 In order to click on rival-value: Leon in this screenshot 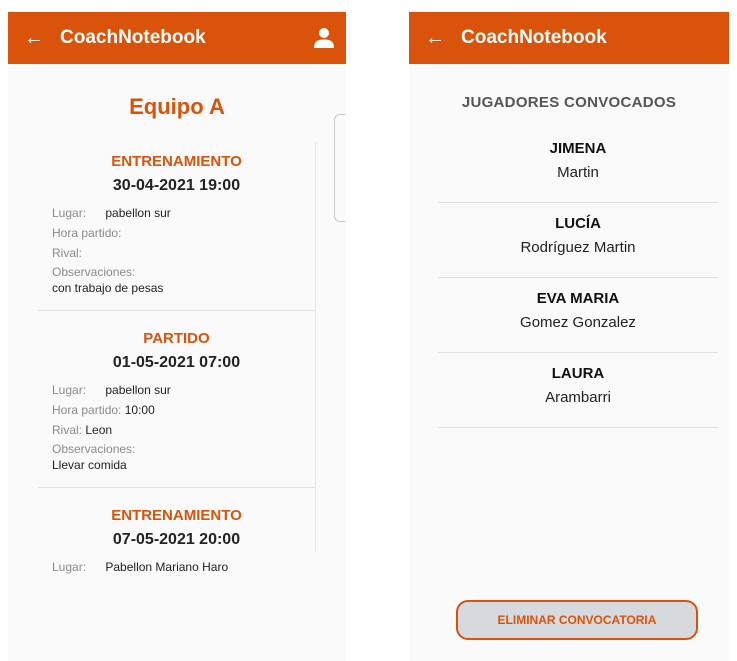, I will do `click(99, 430)`.